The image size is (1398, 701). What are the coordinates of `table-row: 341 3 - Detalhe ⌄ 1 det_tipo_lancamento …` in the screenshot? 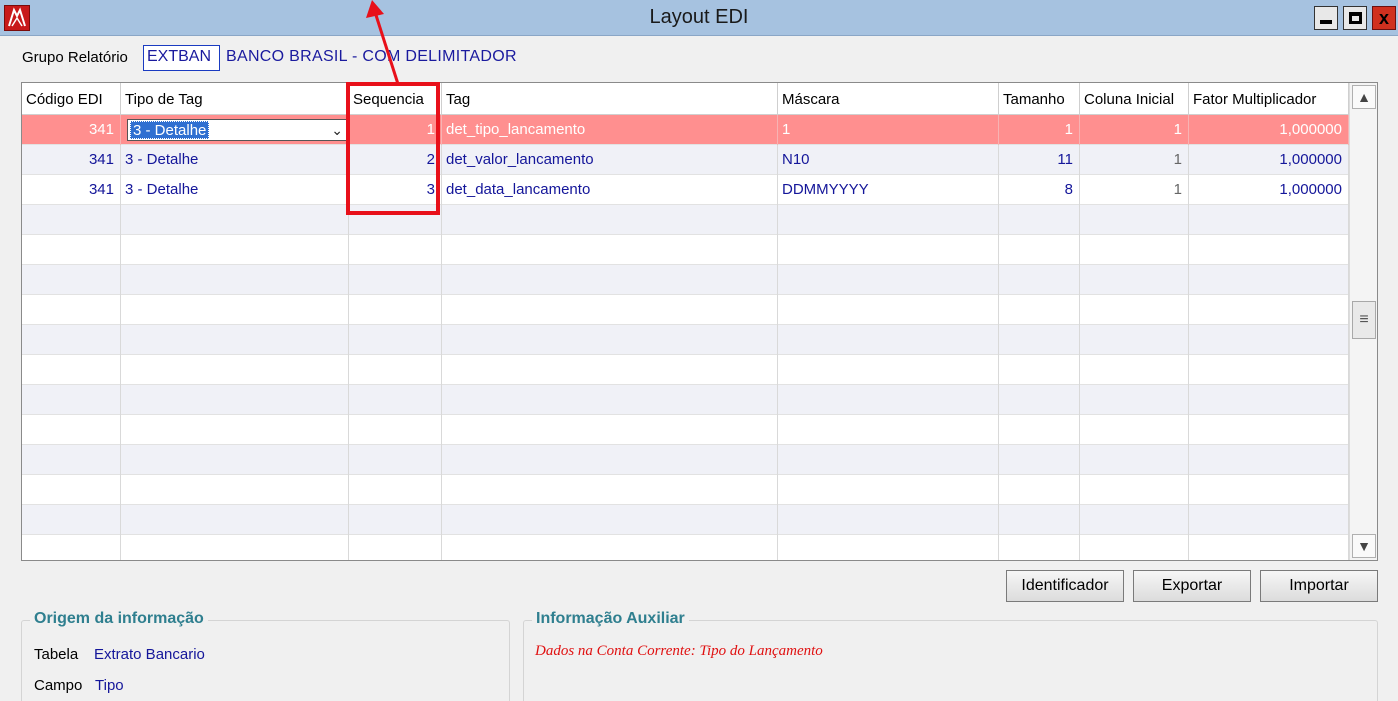 It's located at (685, 130).